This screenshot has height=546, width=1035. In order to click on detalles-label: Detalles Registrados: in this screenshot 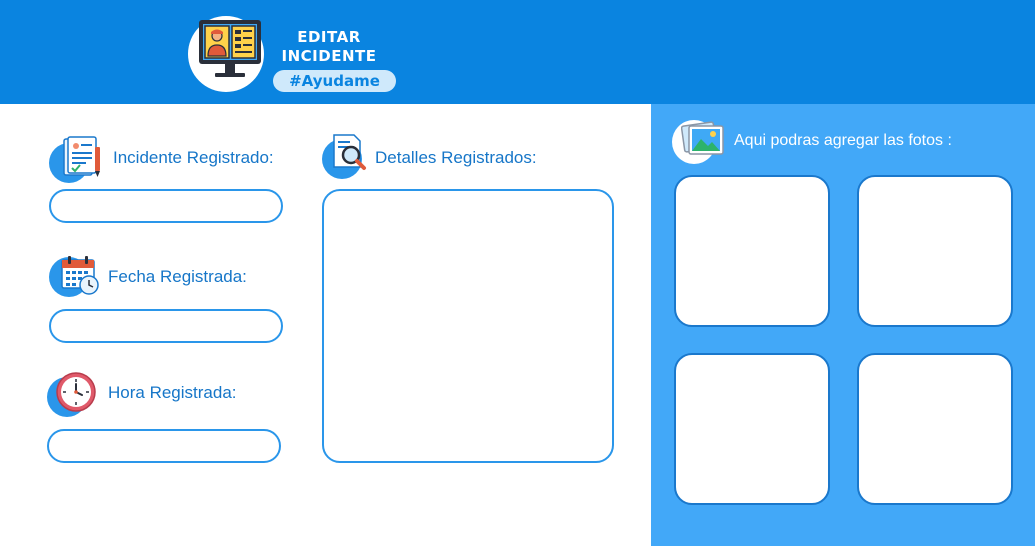, I will do `click(456, 157)`.